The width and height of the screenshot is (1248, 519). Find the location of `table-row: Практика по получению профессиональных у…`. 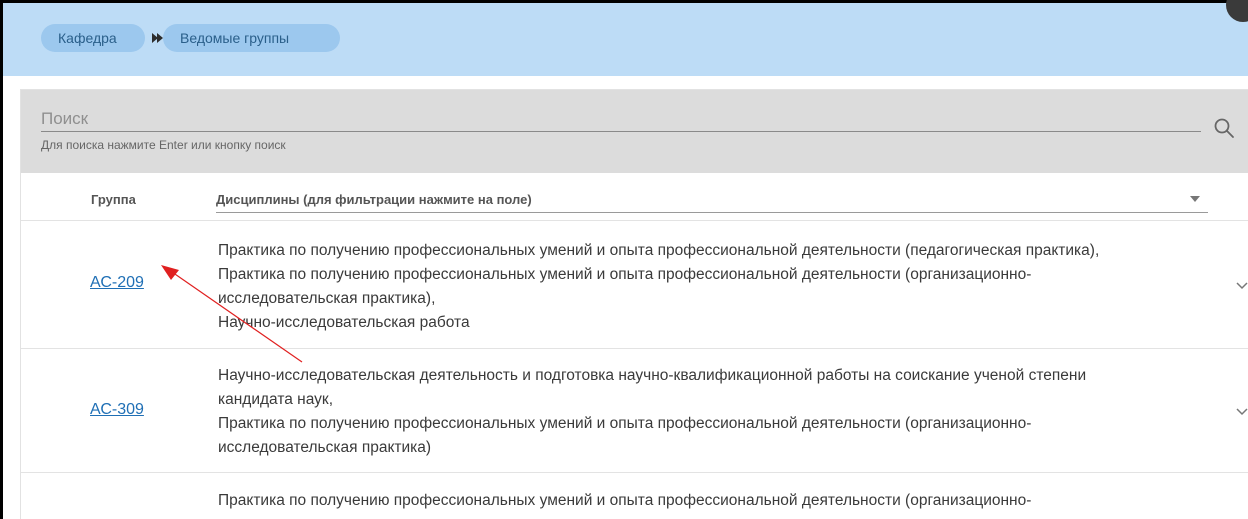

table-row: Практика по получению профессиональных у… is located at coordinates (634, 496).